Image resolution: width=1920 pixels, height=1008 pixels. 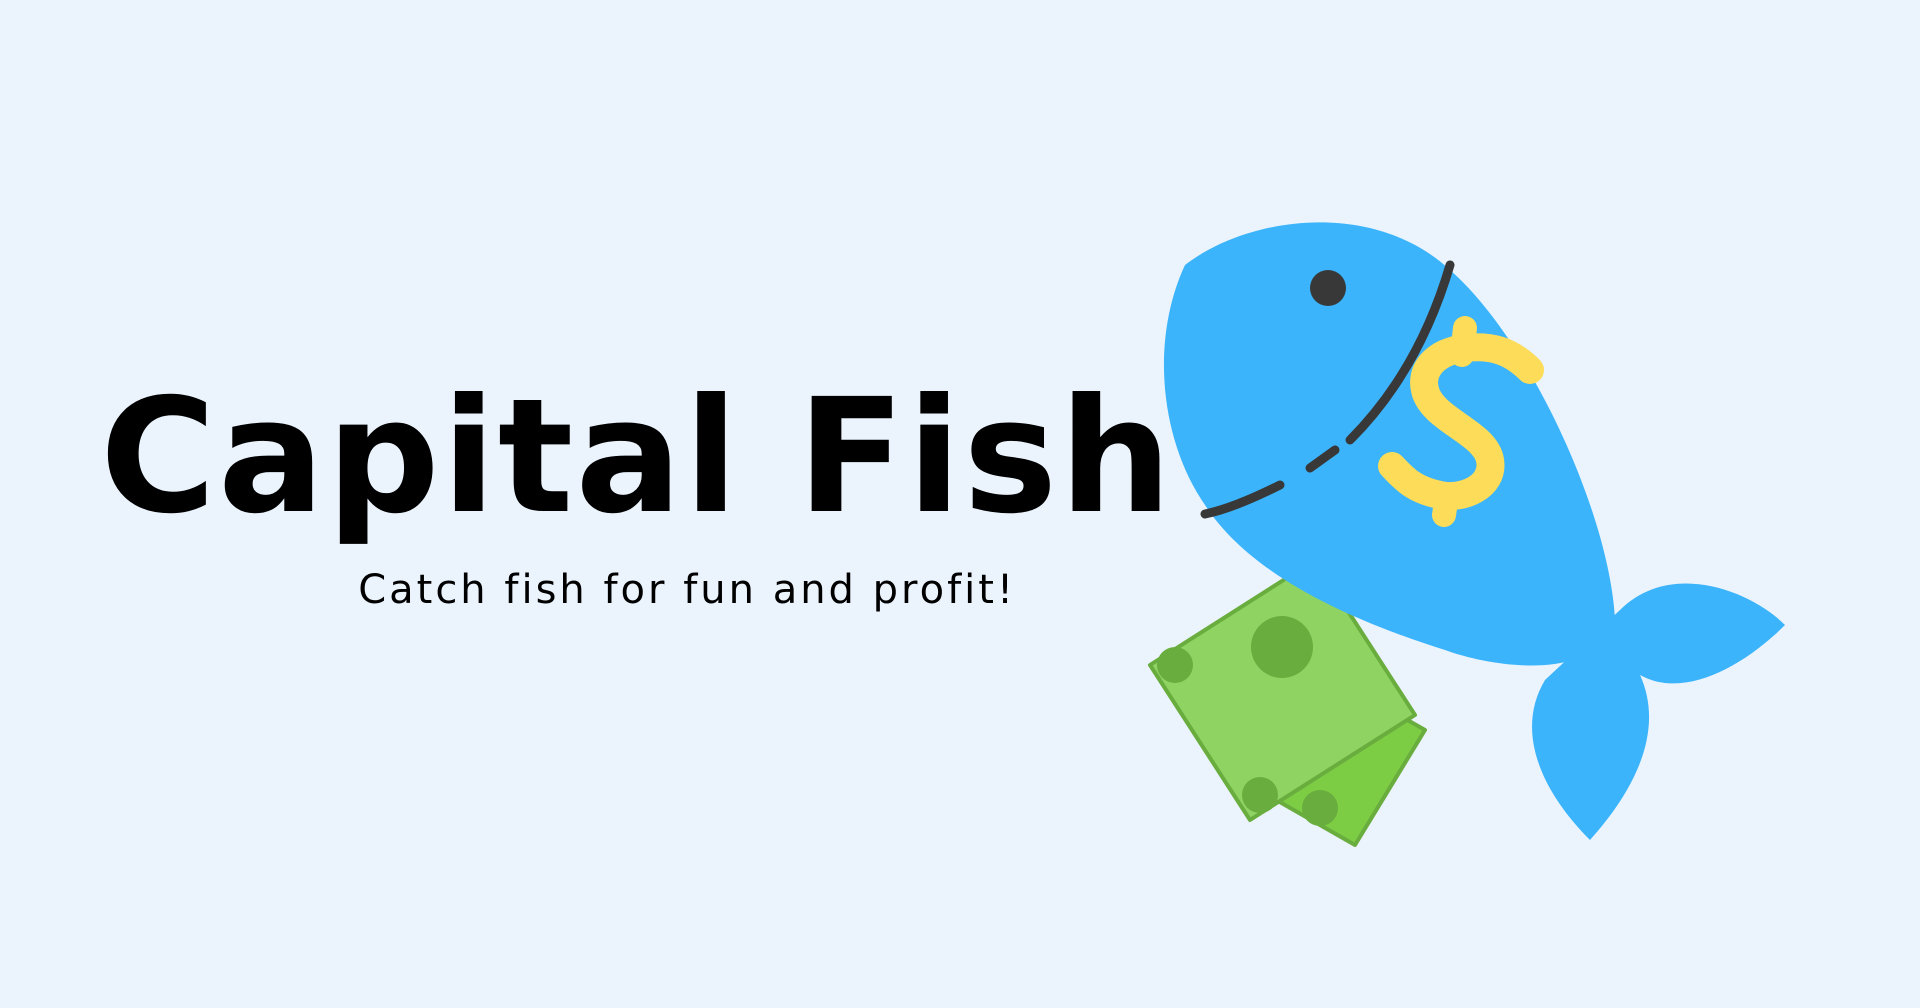 I want to click on tagline: Catch fish for fun and profit!, so click(x=687, y=590).